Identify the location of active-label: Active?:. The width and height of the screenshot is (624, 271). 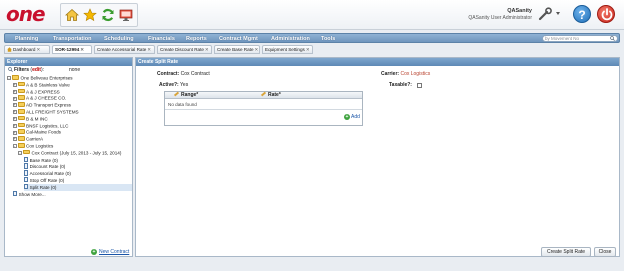
(169, 85).